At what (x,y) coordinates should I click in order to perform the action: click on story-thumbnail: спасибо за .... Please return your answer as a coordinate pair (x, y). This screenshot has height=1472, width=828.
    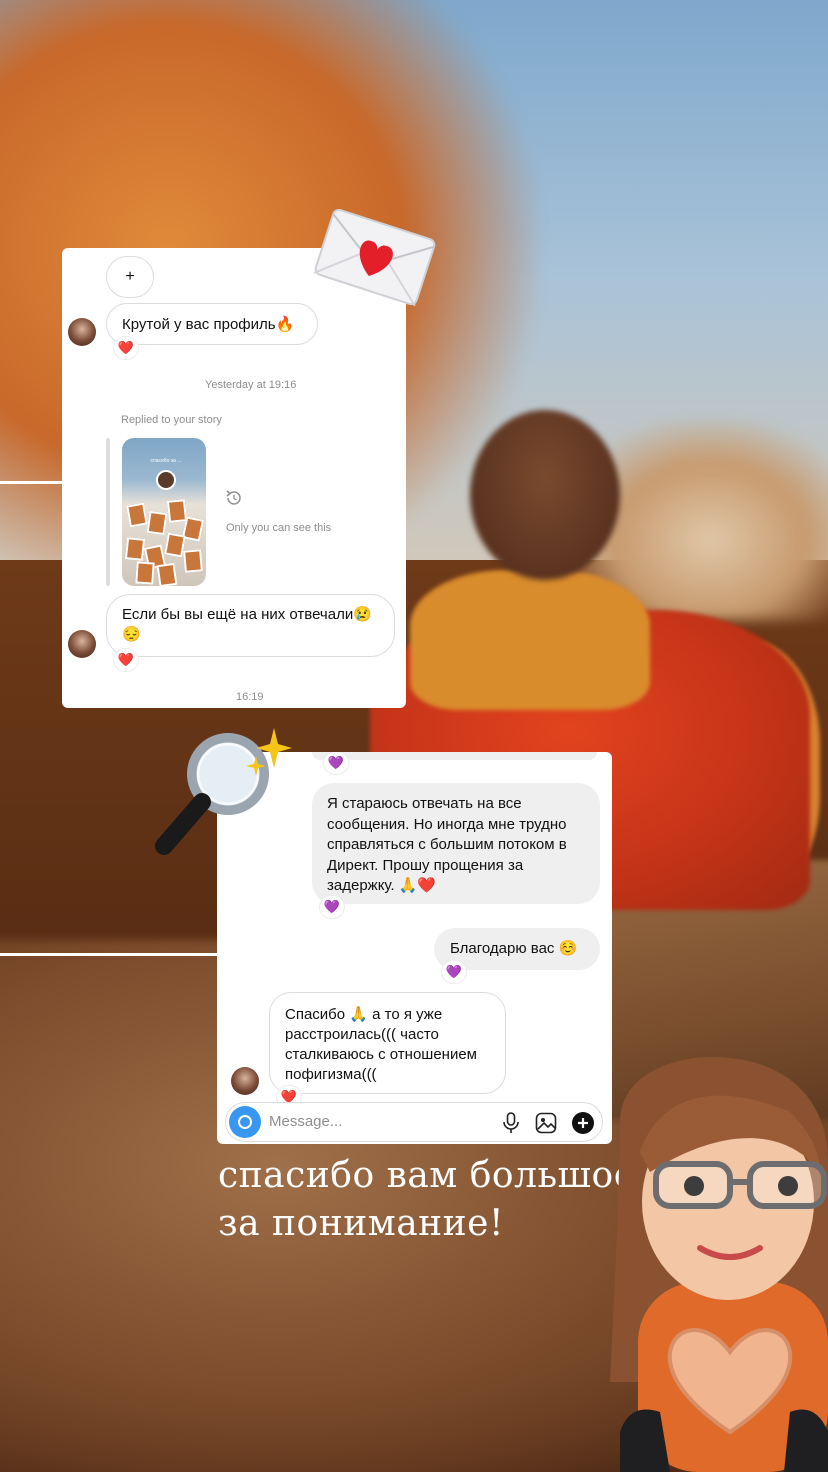
    Looking at the image, I should click on (164, 512).